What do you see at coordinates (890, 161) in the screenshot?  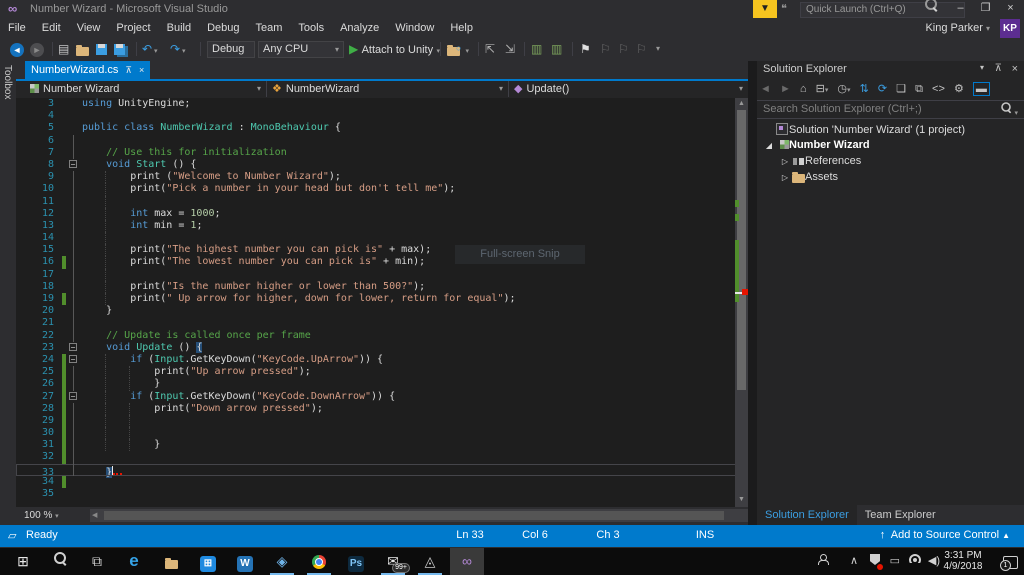 I see `tree-item-references: ▷ References` at bounding box center [890, 161].